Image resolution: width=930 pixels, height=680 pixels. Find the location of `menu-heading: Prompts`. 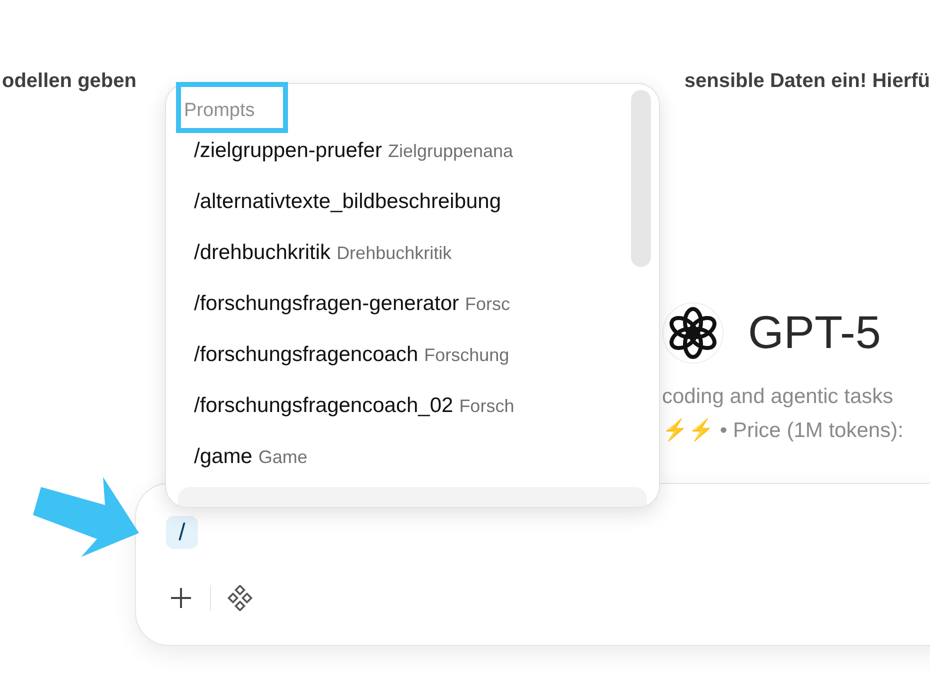

menu-heading: Prompts is located at coordinates (219, 111).